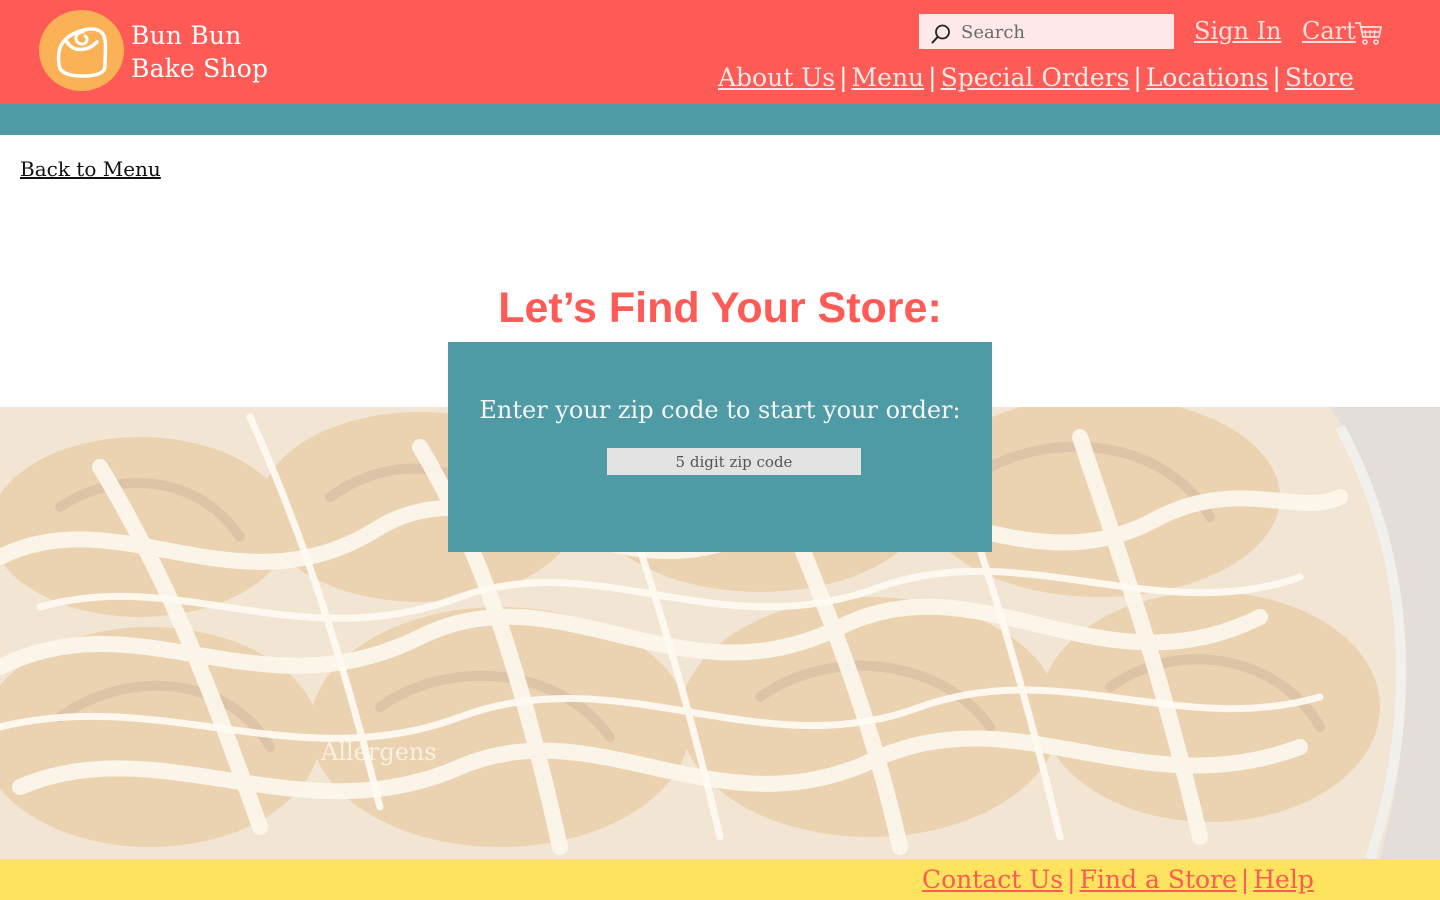  Describe the element at coordinates (720, 879) in the screenshot. I see `site-footer: Contact Us | Find a Store | Help` at that location.